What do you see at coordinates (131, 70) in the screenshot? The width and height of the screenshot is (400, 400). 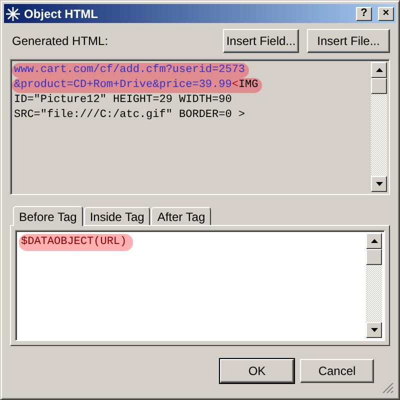 I see `code-line: www.cart.com/cf/add.cfm?userid=2573` at bounding box center [131, 70].